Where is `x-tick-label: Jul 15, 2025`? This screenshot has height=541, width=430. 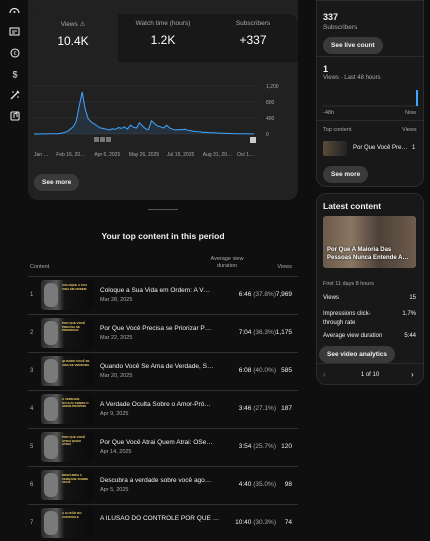 x-tick-label: Jul 15, 2025 is located at coordinates (180, 155).